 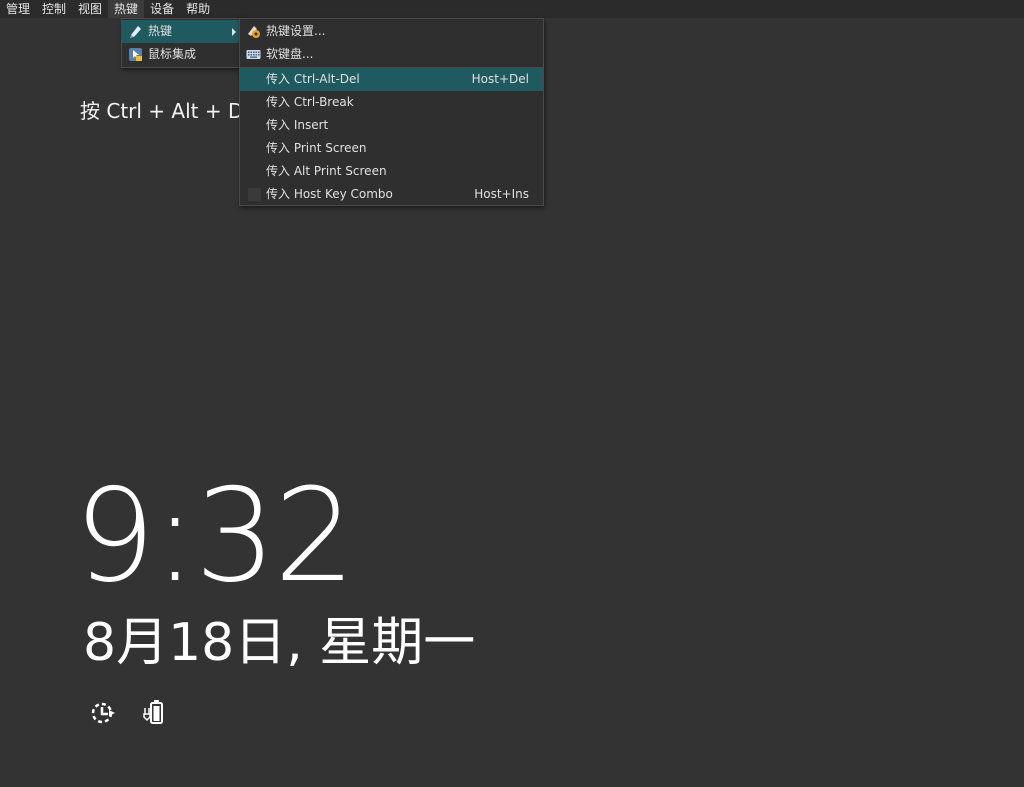 I want to click on menu-item-insert-host-key-combo: 传入 Host Key Combo Host+Ins, so click(x=391, y=194).